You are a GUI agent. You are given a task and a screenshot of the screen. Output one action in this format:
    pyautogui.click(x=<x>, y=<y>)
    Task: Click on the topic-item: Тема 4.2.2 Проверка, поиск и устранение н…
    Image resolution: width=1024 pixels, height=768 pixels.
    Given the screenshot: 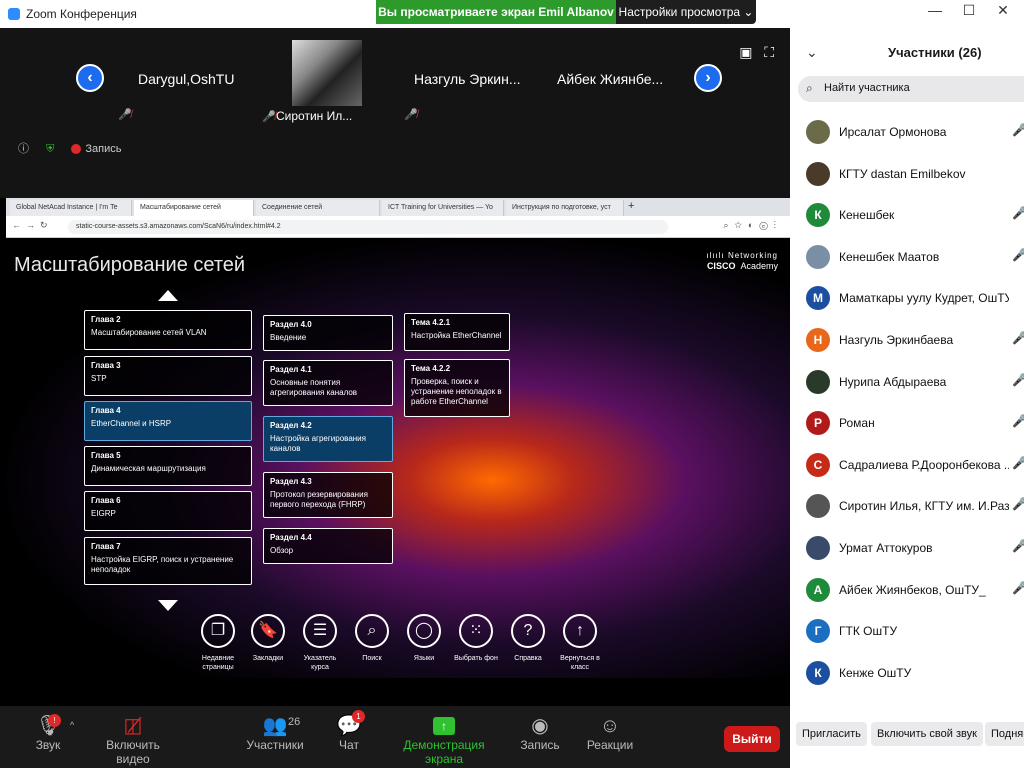 What is the action you would take?
    pyautogui.click(x=457, y=388)
    